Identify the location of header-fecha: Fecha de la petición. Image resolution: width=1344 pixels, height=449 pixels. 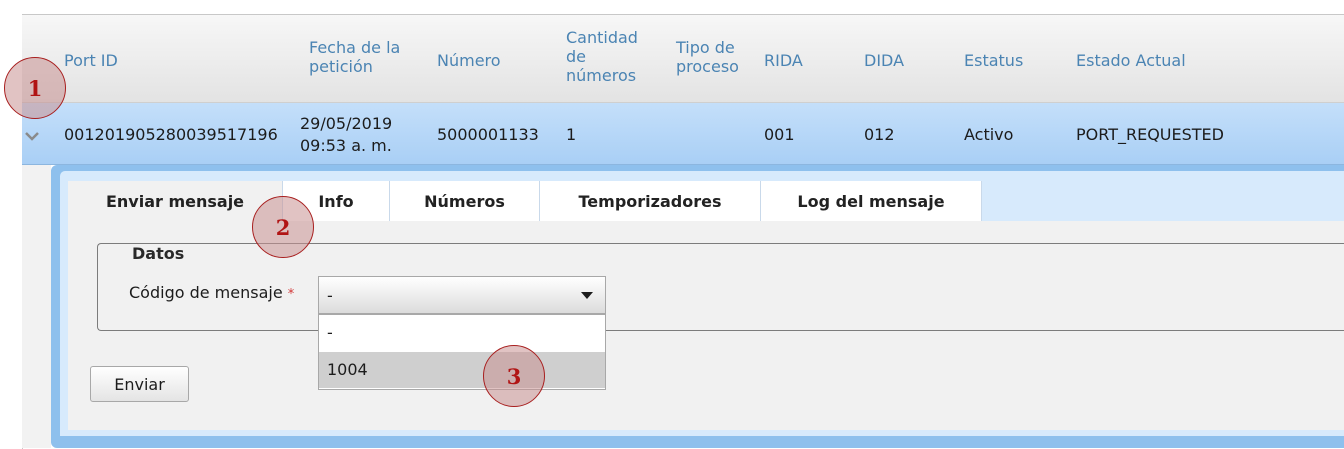
(364, 57).